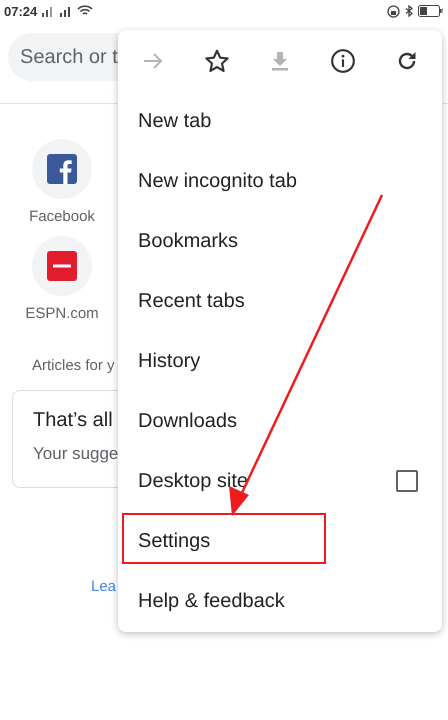 The image size is (448, 720). I want to click on menu-item: Bookmarks, so click(280, 241).